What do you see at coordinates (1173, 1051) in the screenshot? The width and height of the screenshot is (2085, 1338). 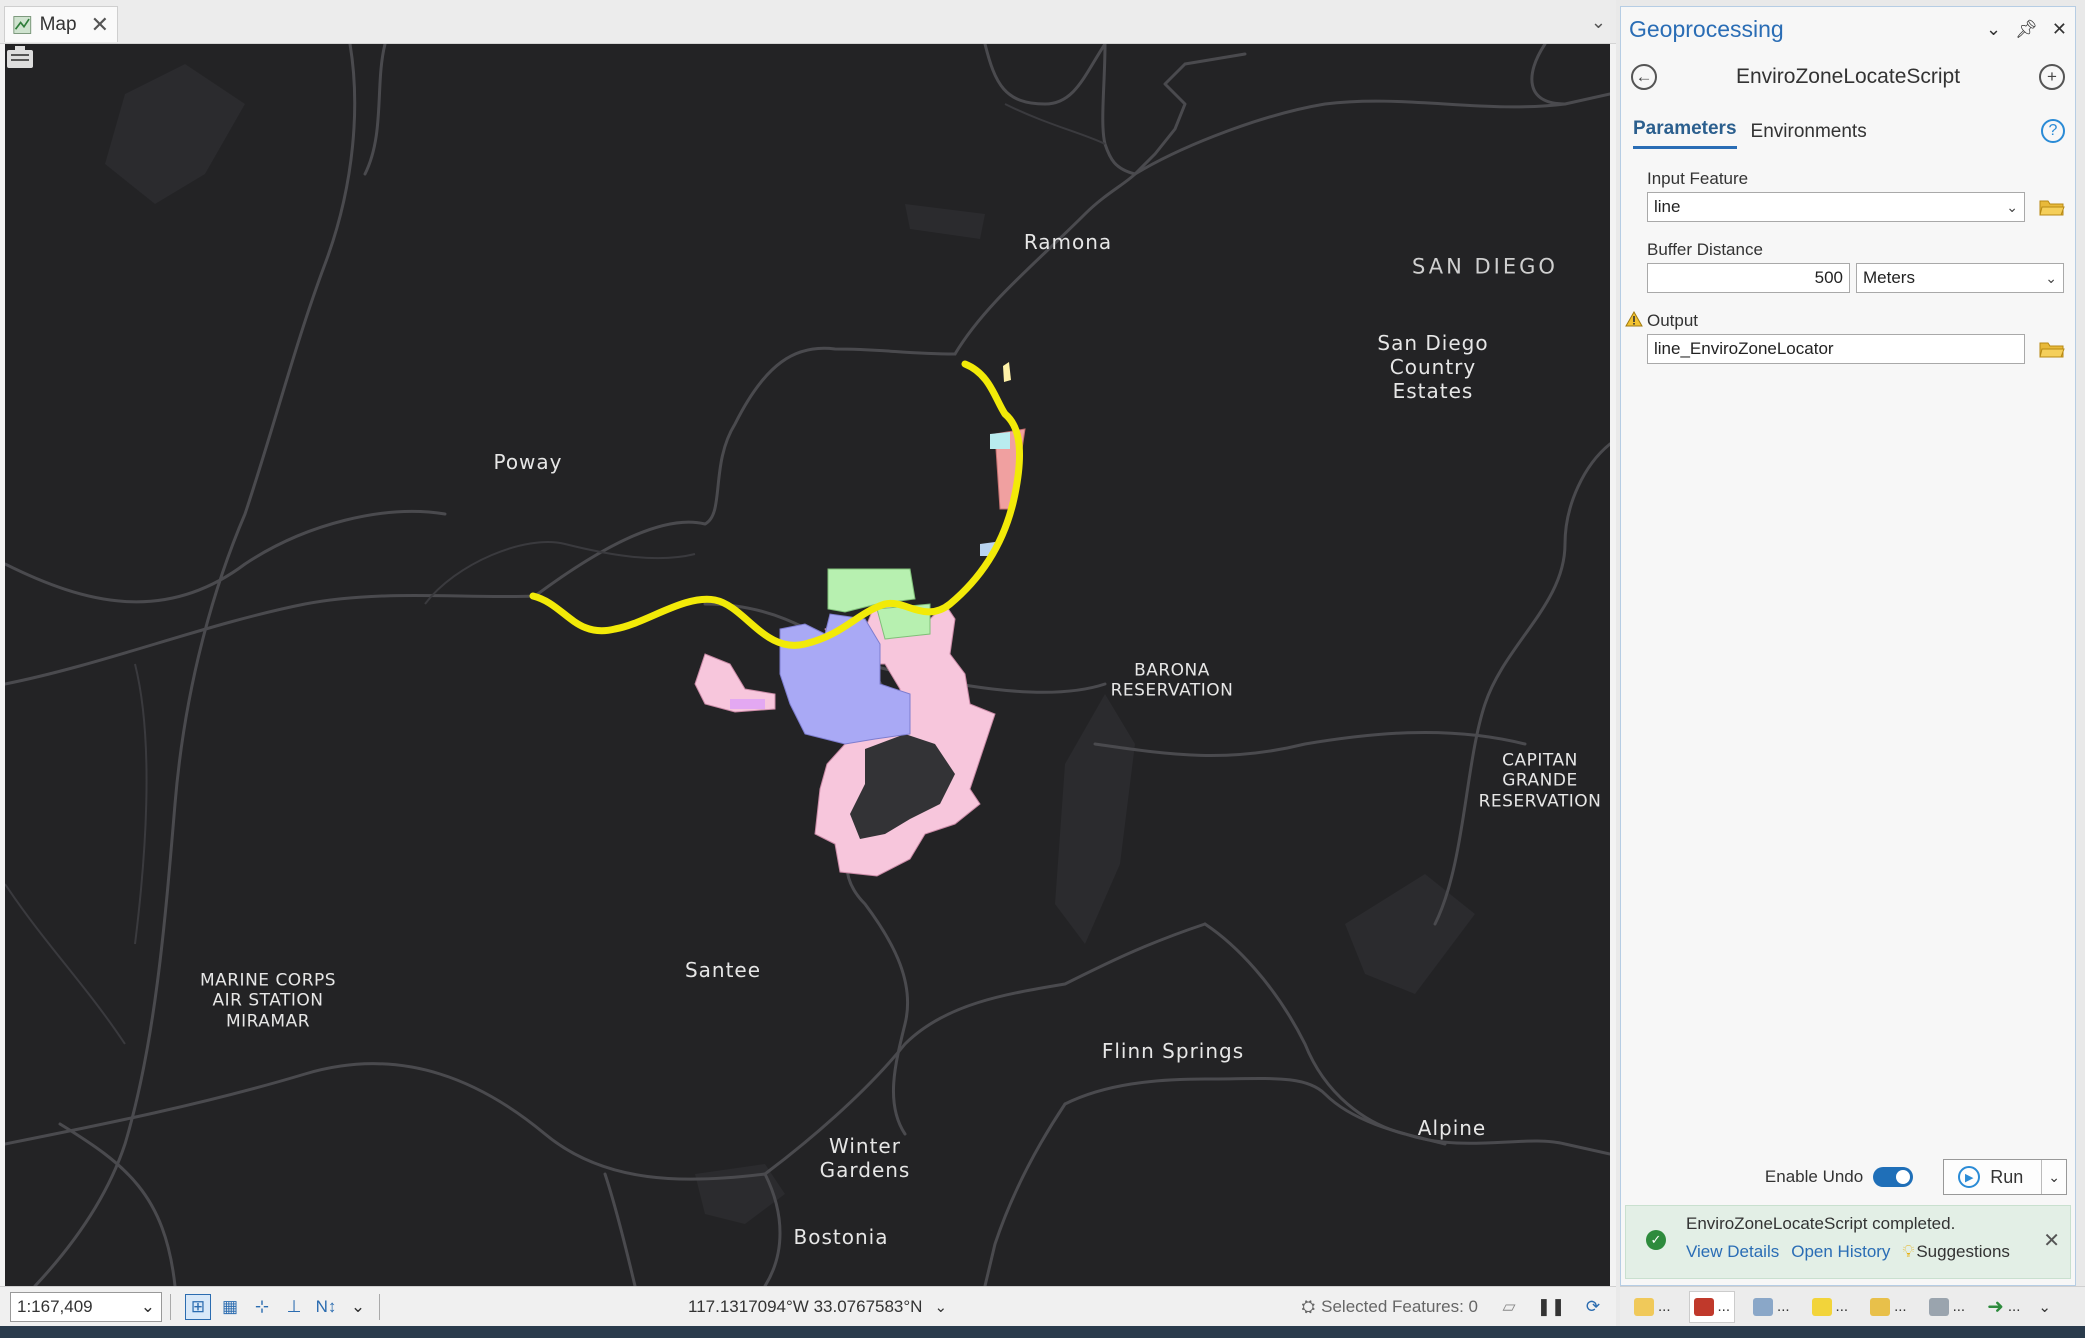 I see `label-flinn-springs: Flinn Springs` at bounding box center [1173, 1051].